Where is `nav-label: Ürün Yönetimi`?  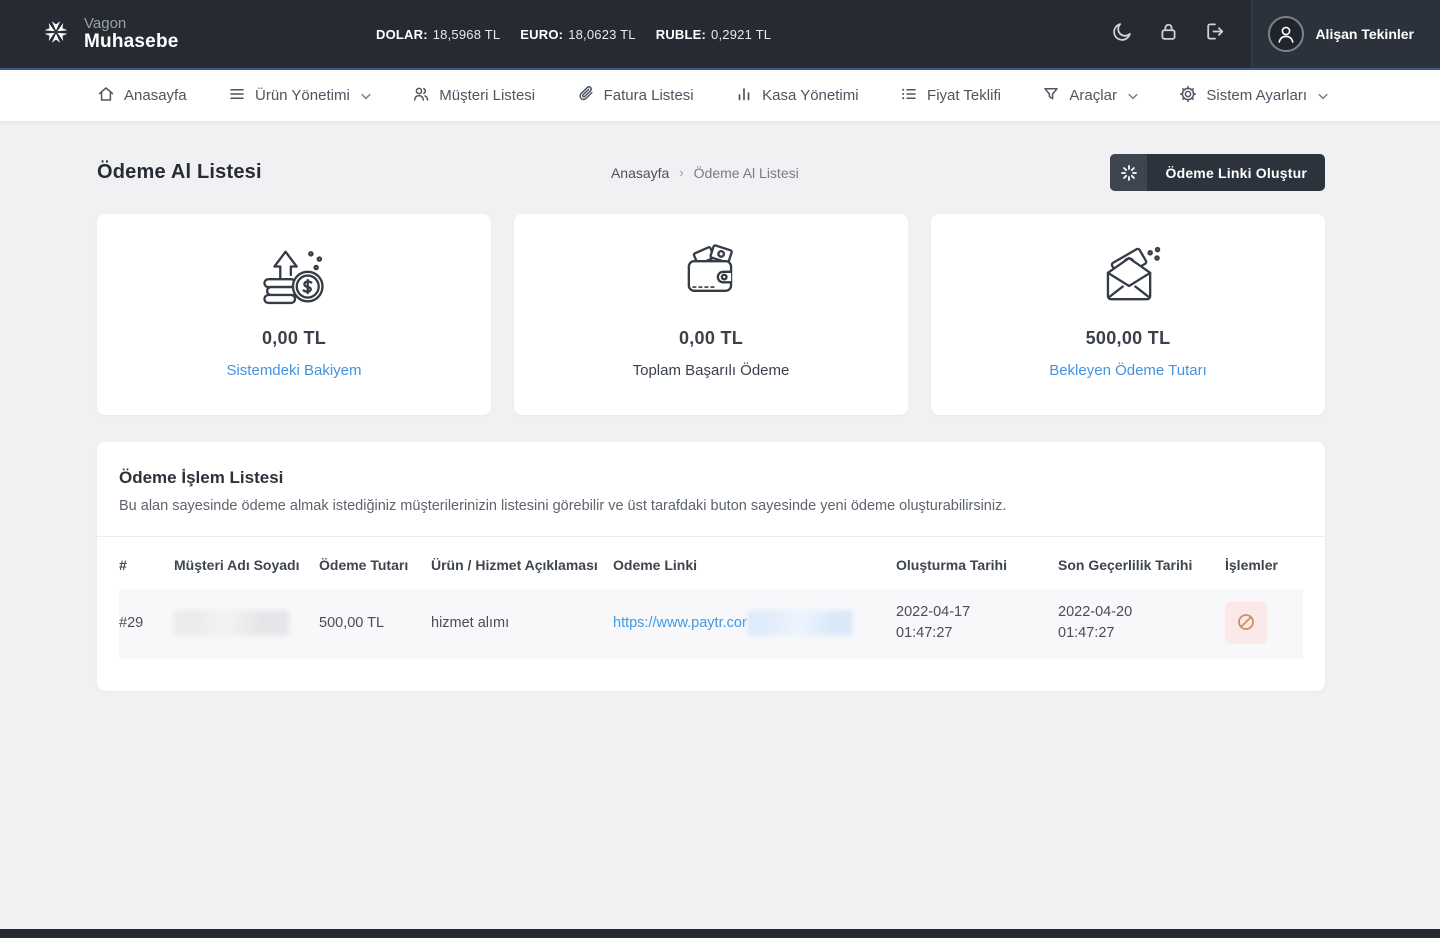
nav-label: Ürün Yönetimi is located at coordinates (302, 95).